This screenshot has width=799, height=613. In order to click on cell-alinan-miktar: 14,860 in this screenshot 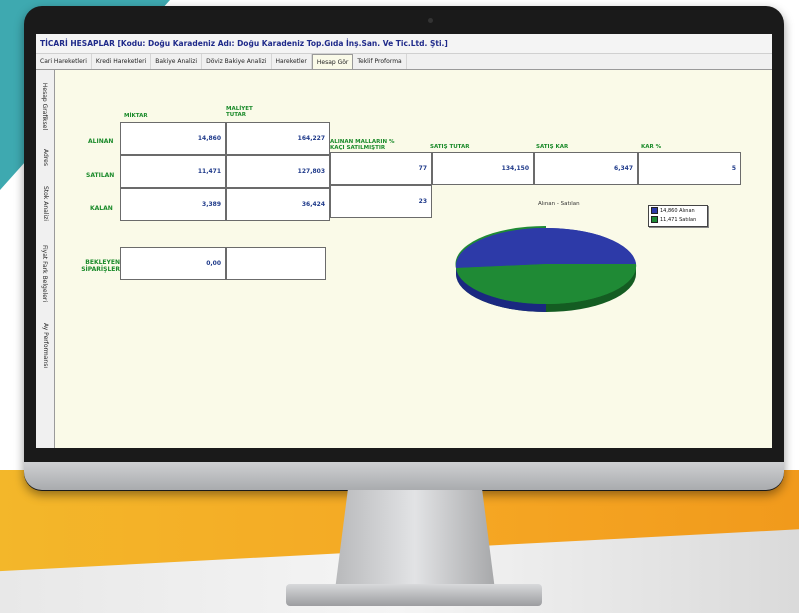, I will do `click(173, 138)`.